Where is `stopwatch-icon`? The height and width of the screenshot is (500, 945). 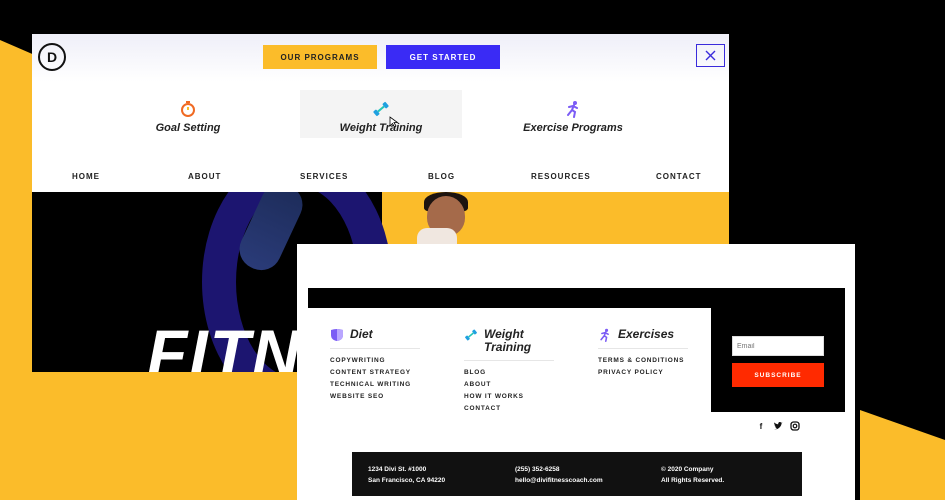 stopwatch-icon is located at coordinates (188, 109).